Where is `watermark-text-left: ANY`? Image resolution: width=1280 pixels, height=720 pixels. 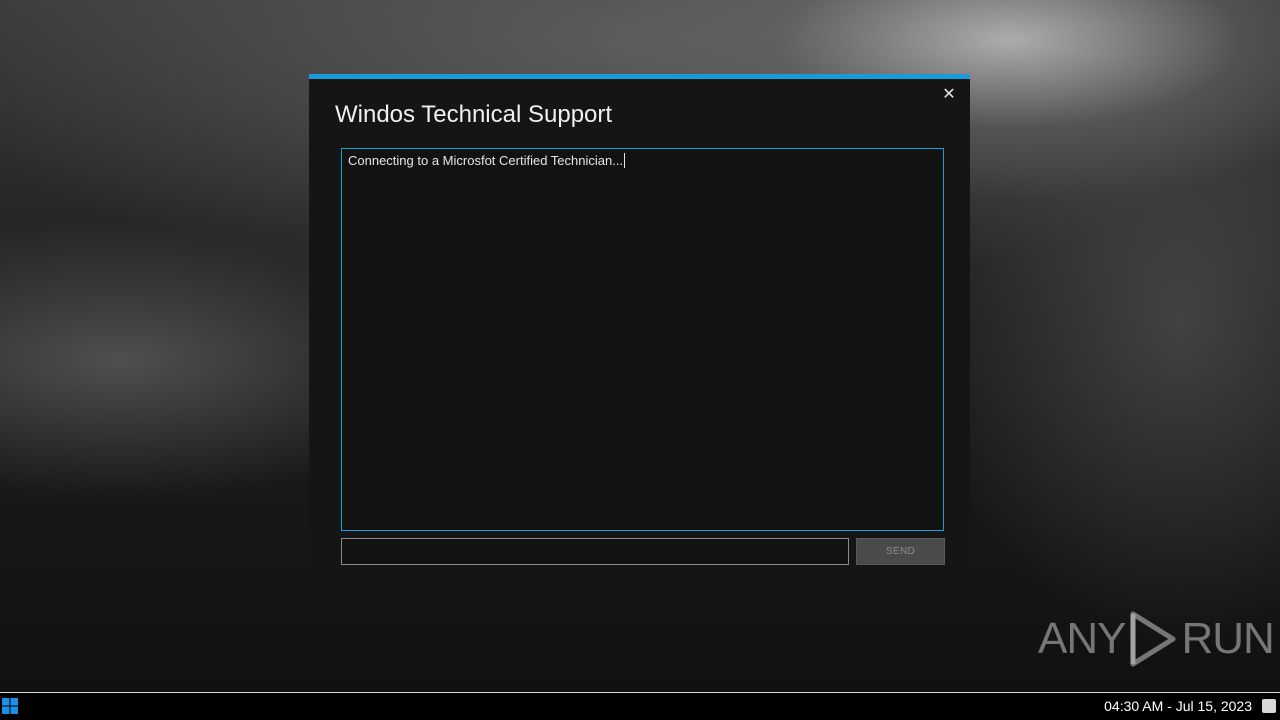 watermark-text-left: ANY is located at coordinates (1082, 638).